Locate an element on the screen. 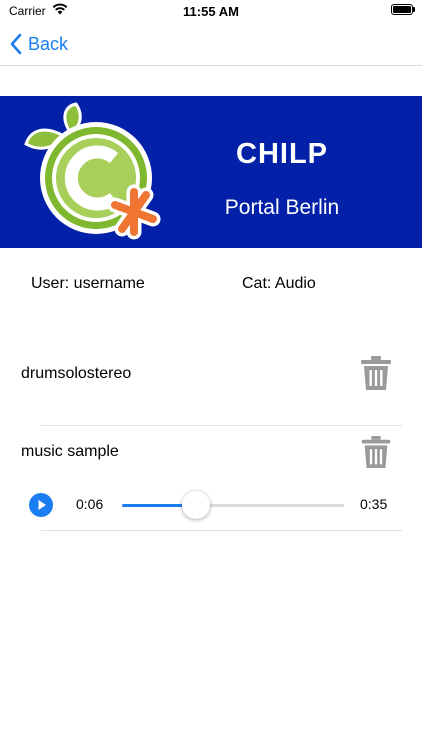 The image size is (422, 750). clock: 11:55 AM is located at coordinates (211, 11).